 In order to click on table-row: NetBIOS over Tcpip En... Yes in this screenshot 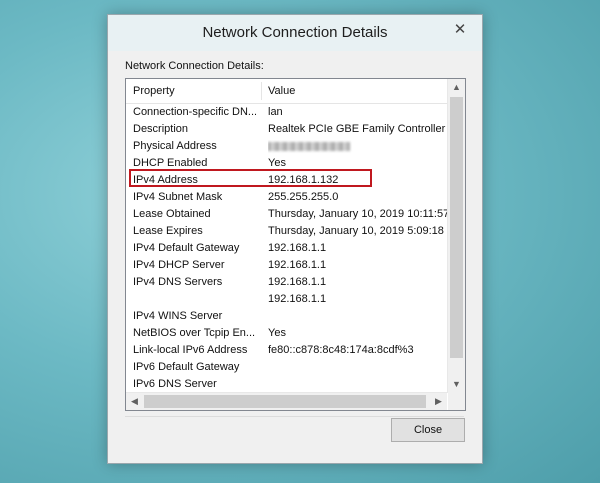, I will do `click(286, 333)`.